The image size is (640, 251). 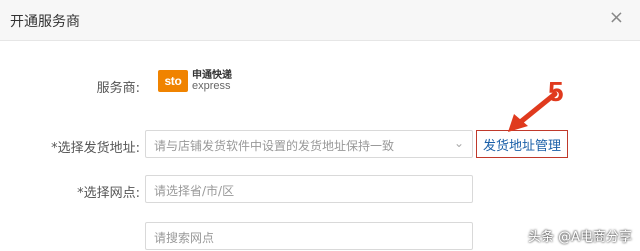 I want to click on address-label: *选择发货地址:, so click(x=95, y=148).